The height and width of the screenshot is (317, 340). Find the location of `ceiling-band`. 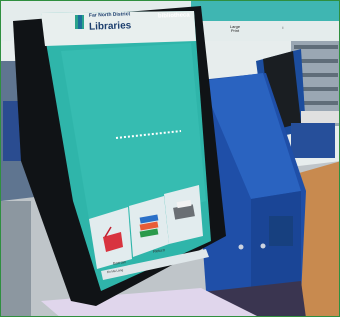

ceiling-band is located at coordinates (265, 11).